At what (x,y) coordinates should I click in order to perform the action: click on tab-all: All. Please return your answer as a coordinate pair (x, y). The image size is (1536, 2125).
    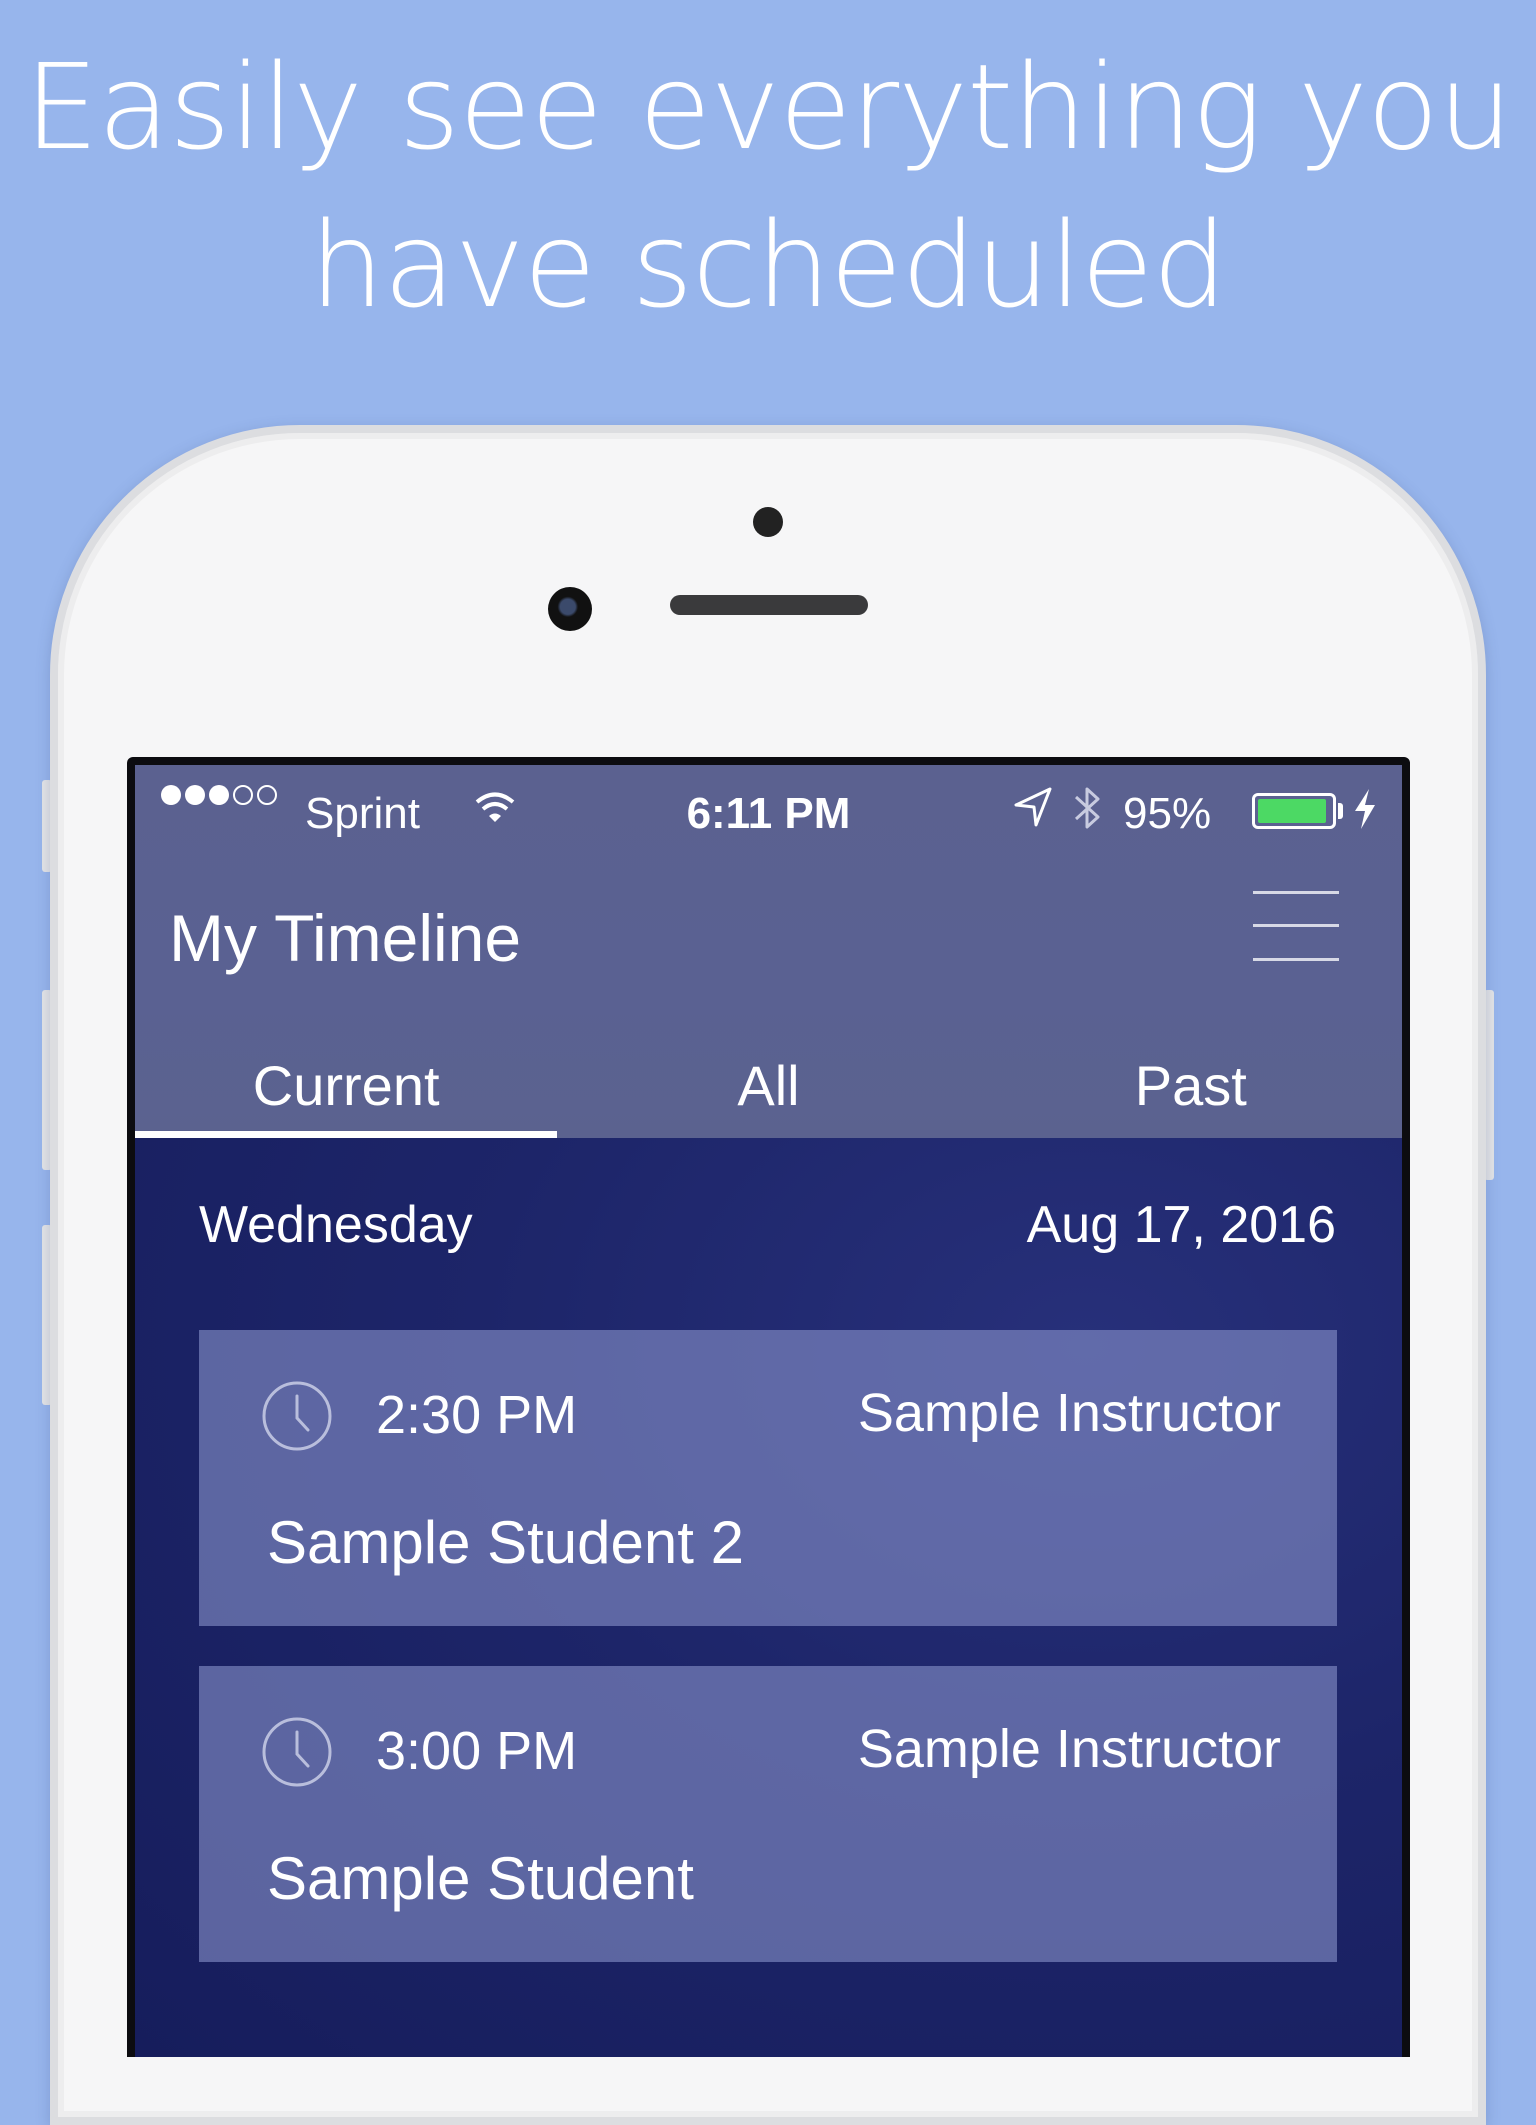
    Looking at the image, I should click on (768, 1094).